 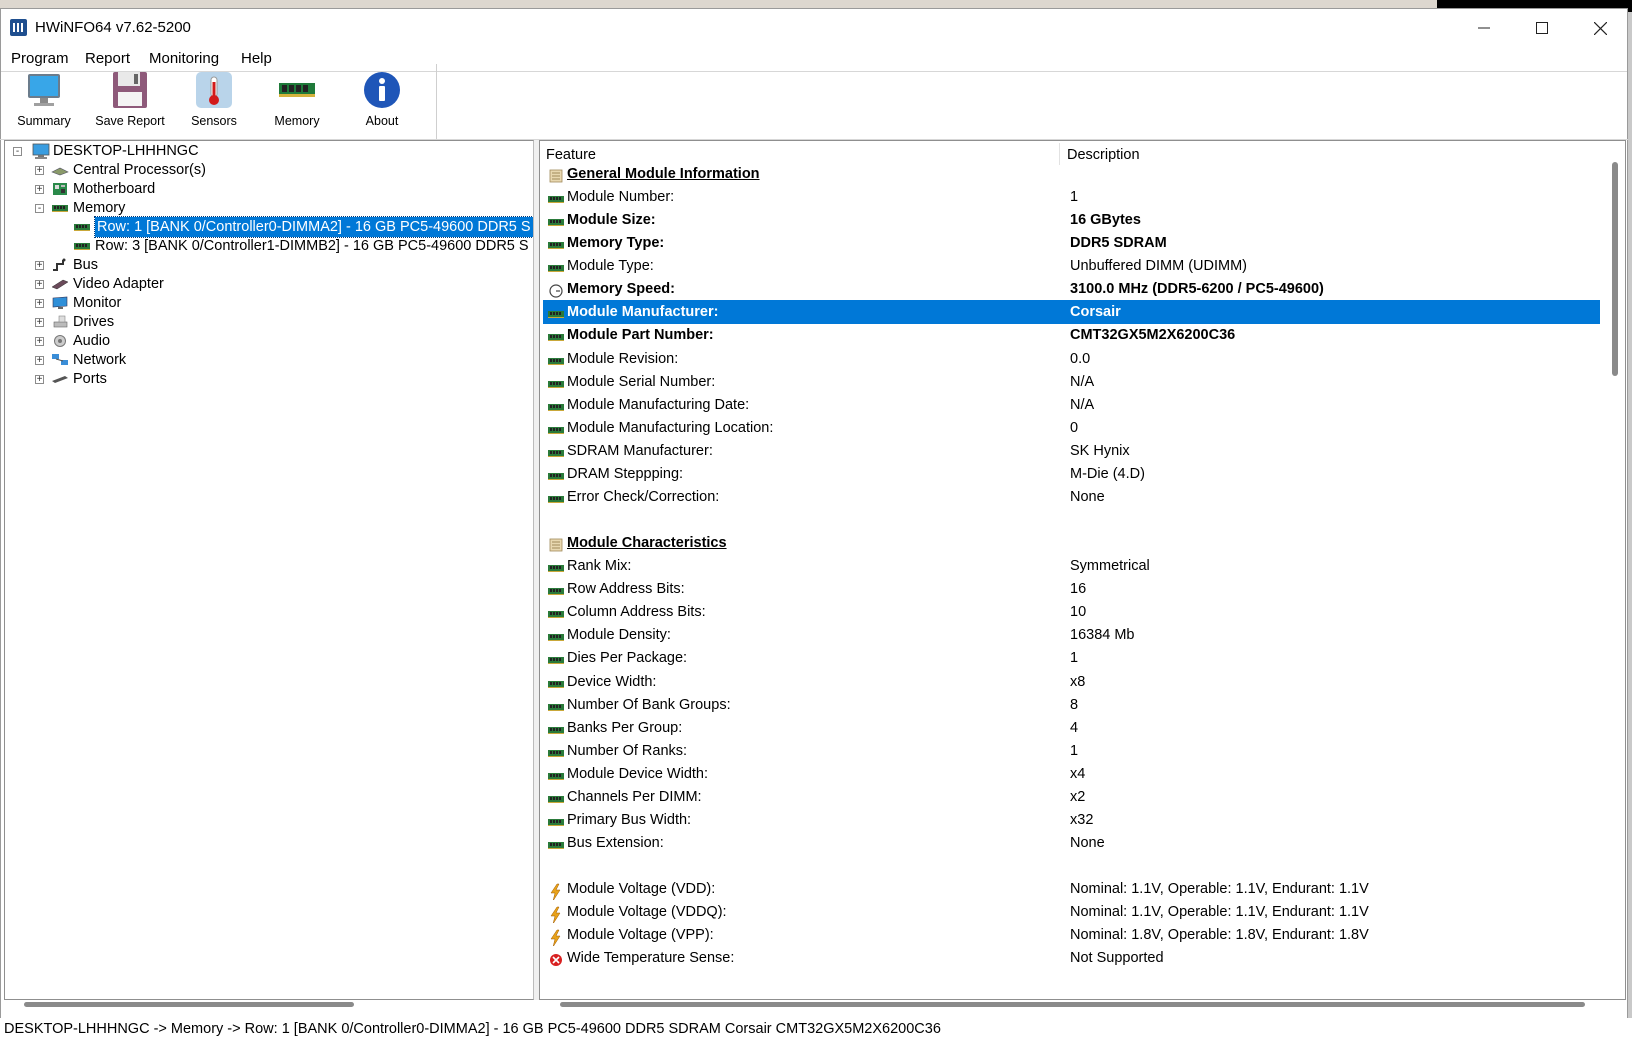 What do you see at coordinates (189, 1004) in the screenshot?
I see `tree-horizontal-scrollbar-thumb` at bounding box center [189, 1004].